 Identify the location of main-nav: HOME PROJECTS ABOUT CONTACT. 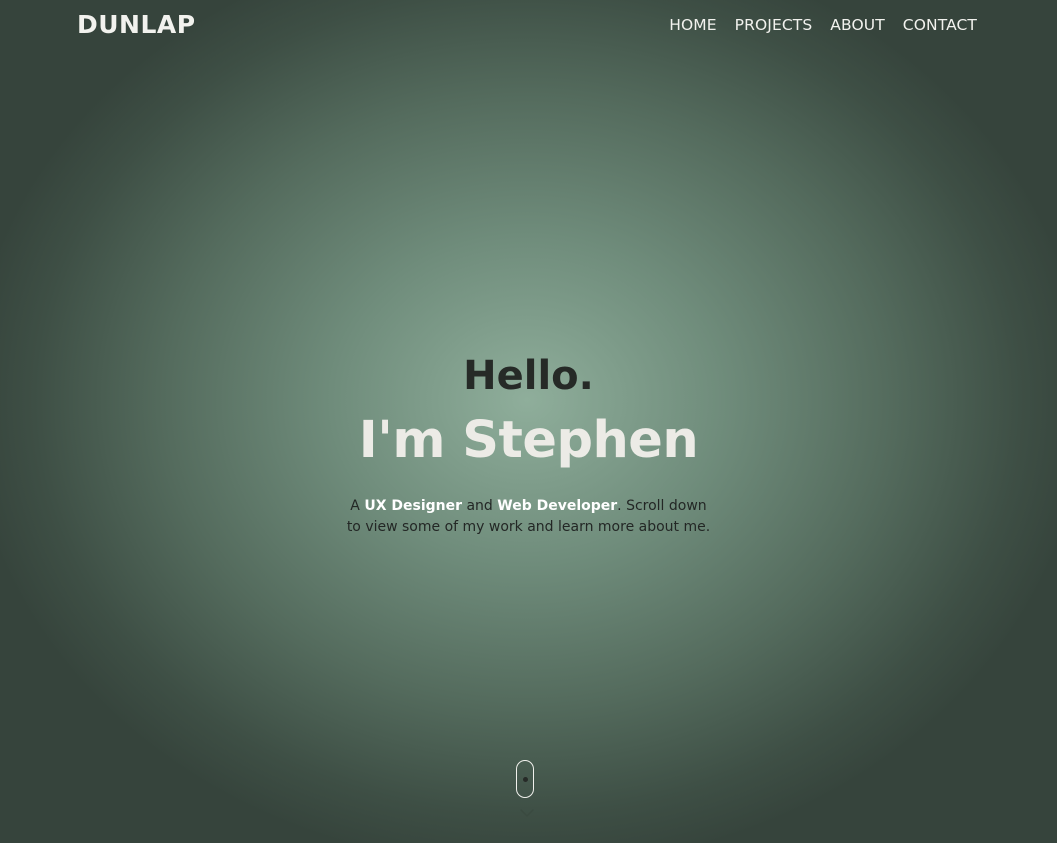
(823, 25).